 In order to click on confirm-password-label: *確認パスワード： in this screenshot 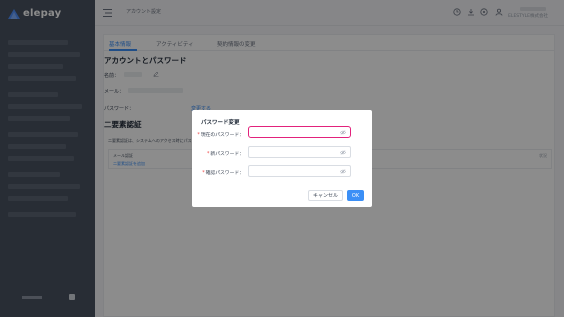, I will do `click(220, 172)`.